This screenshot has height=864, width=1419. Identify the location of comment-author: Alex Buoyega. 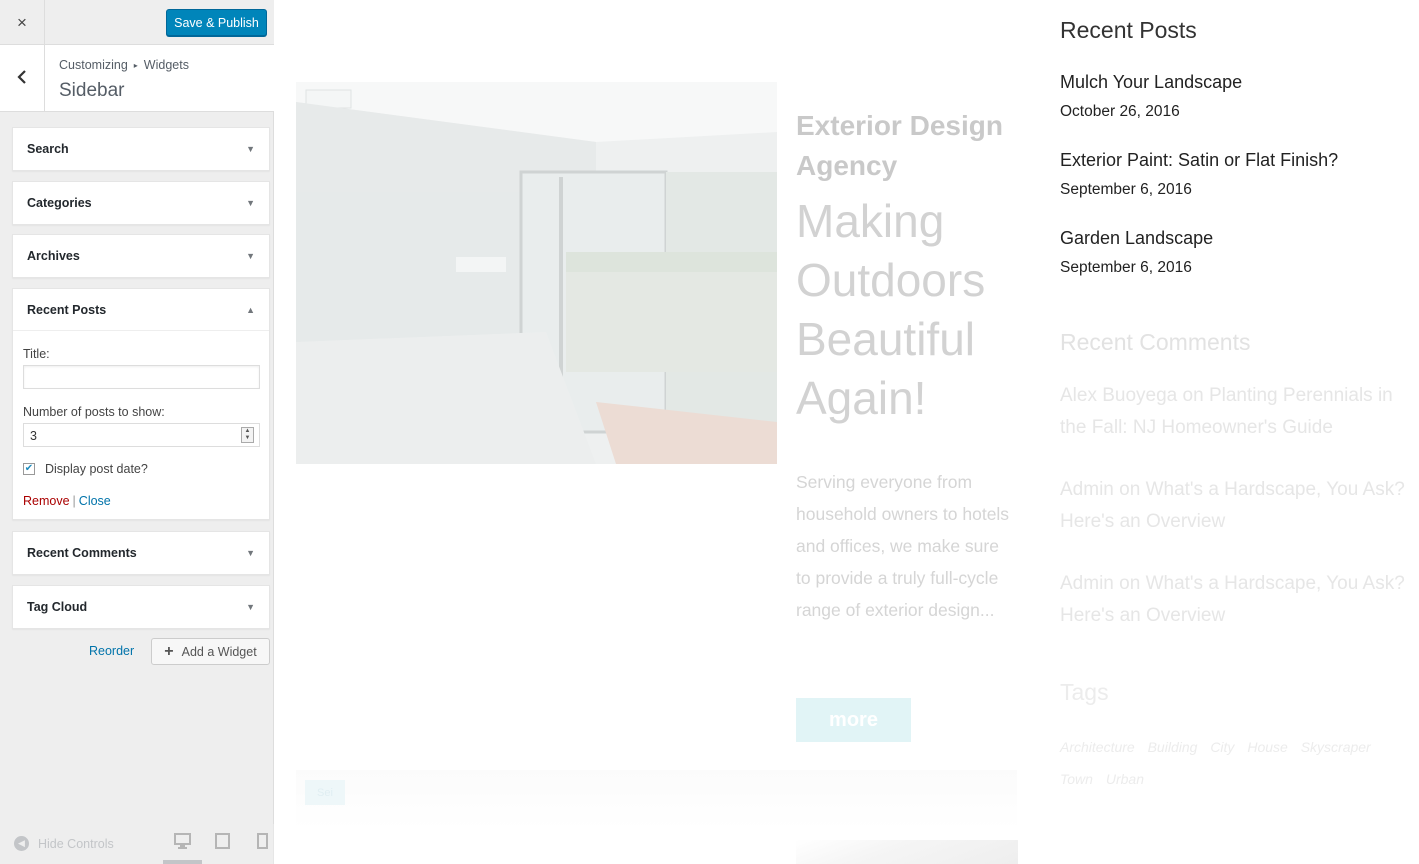
(1118, 395).